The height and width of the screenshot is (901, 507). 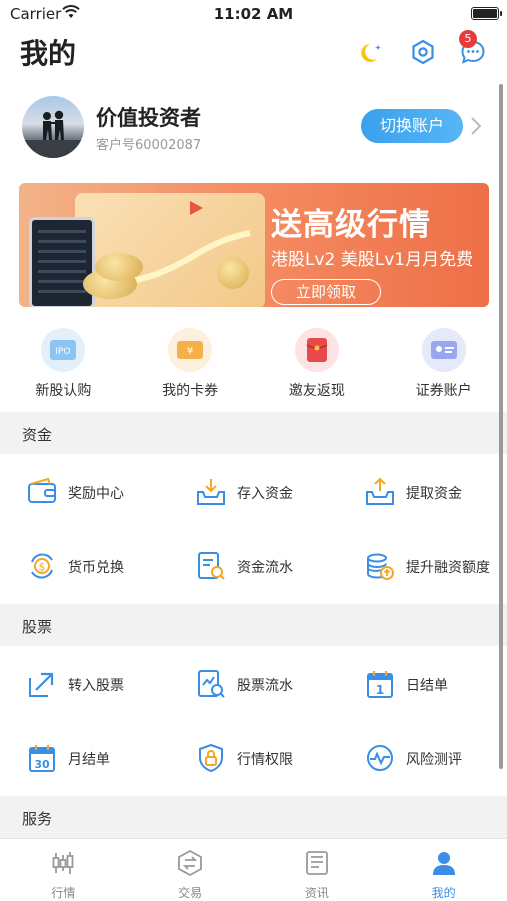 I want to click on status-bar: Carrier 11:02 AM, so click(x=253, y=14).